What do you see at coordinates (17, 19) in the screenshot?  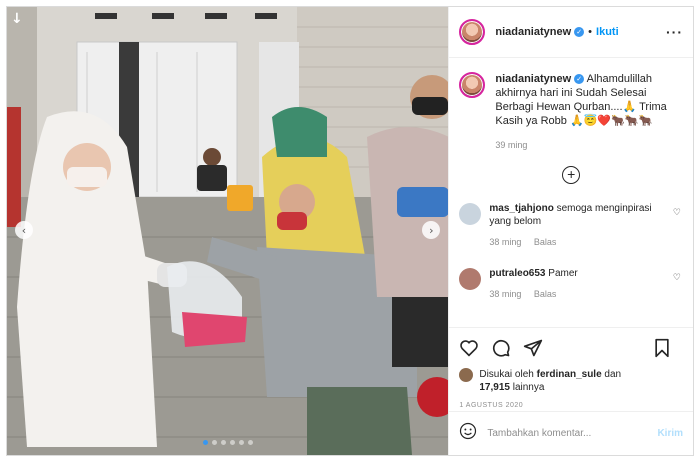 I see `download-icon: ↓` at bounding box center [17, 19].